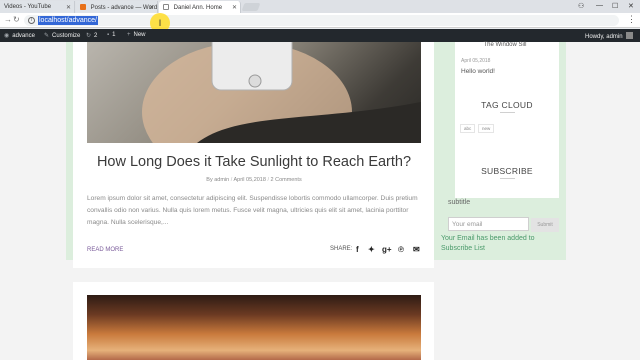 The image size is (640, 360). I want to click on tab-title: Daniel Ann. Home, so click(198, 8).